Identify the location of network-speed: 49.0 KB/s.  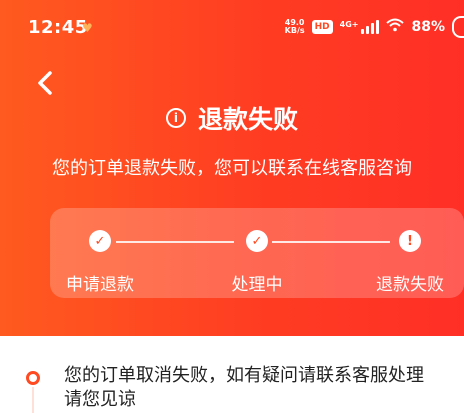
(295, 27).